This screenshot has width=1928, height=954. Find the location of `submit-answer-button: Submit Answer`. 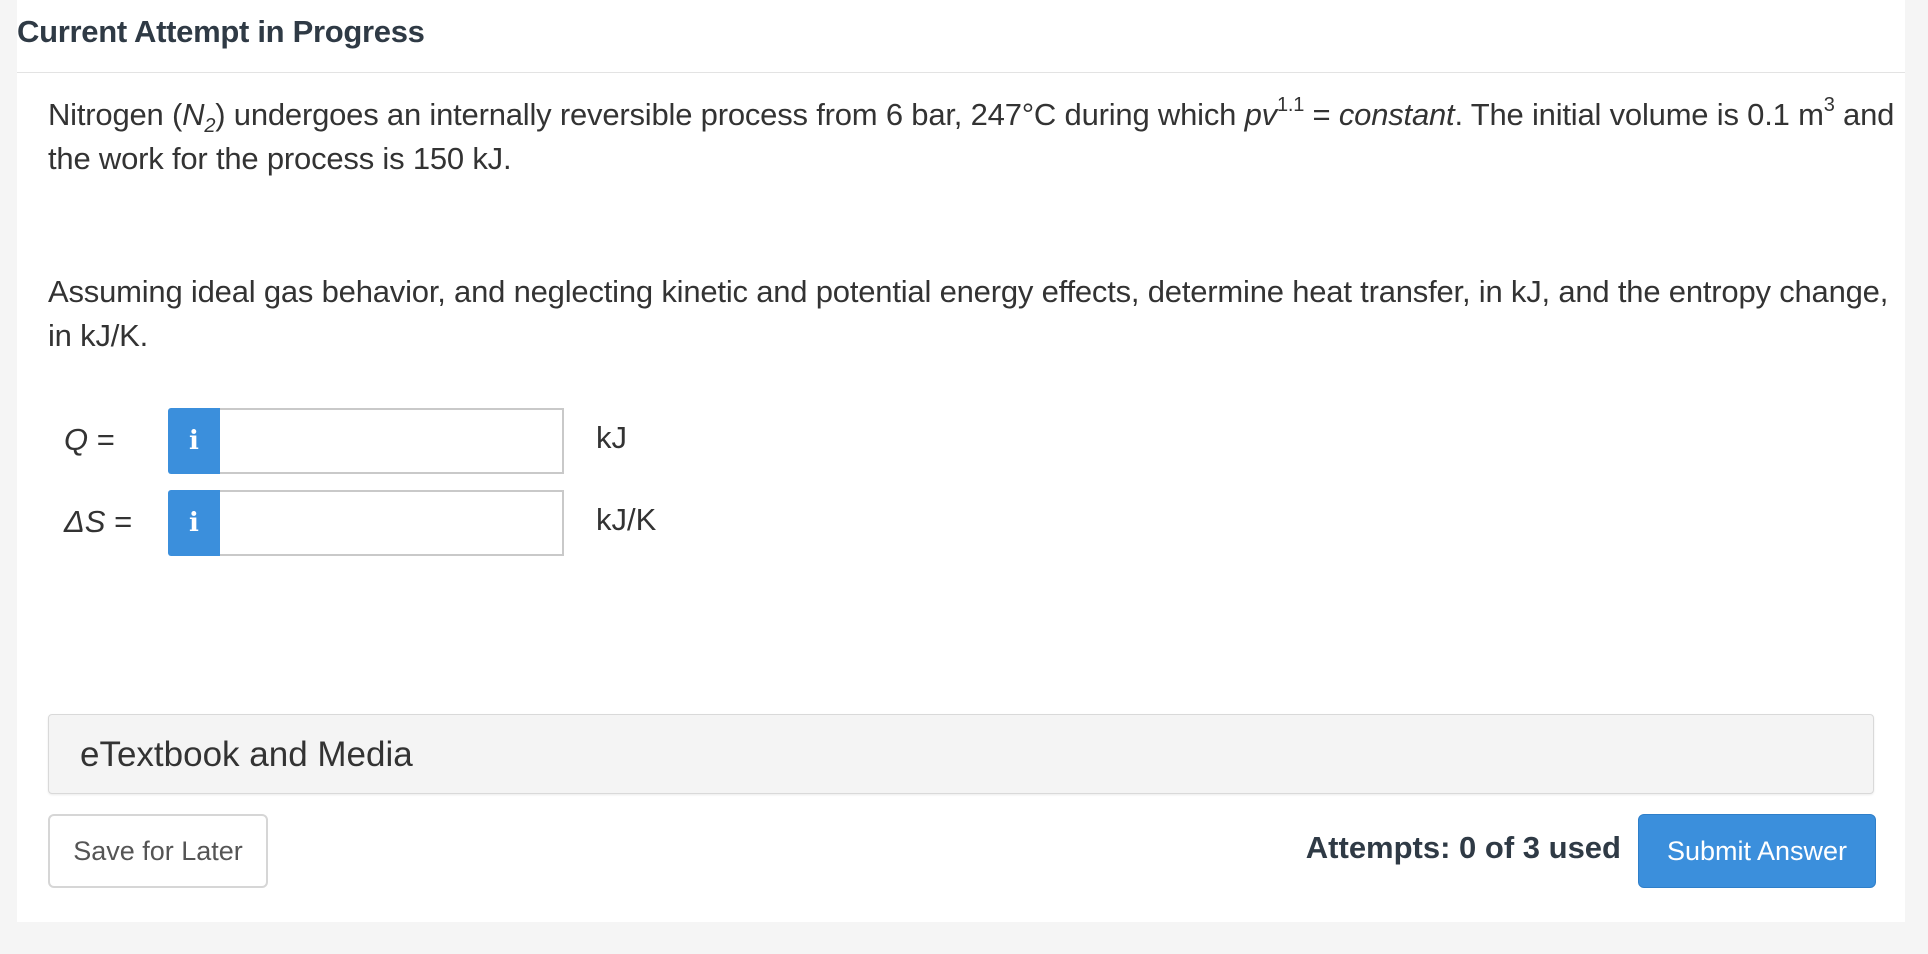

submit-answer-button: Submit Answer is located at coordinates (1757, 851).